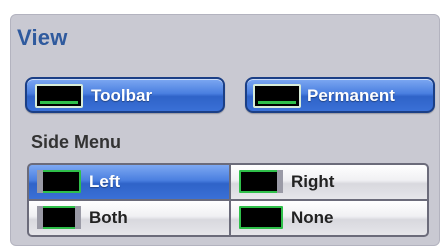  I want to click on side-menu-right-label: Right, so click(313, 181).